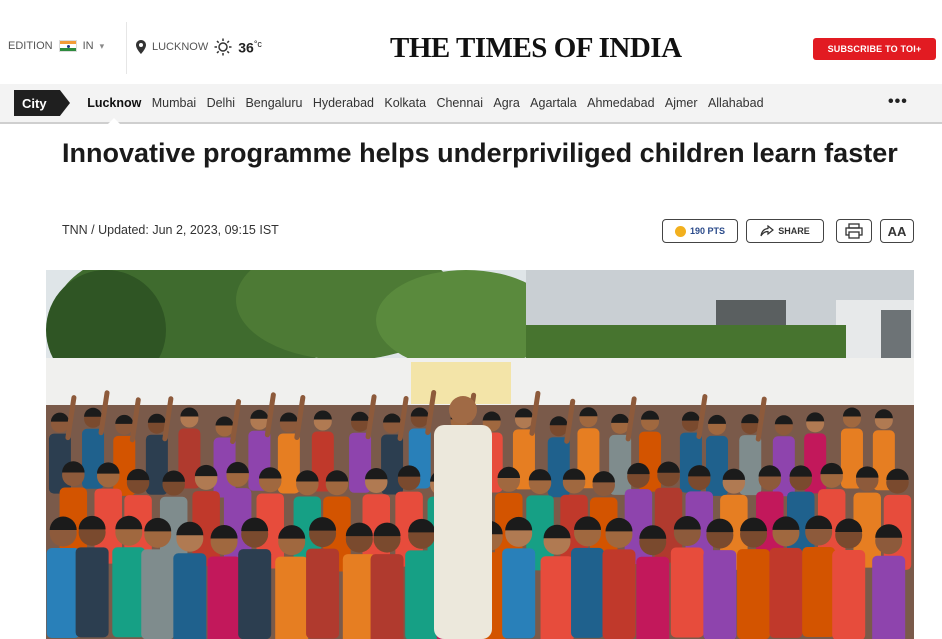 This screenshot has height=639, width=942. I want to click on points-button: 190 PTS, so click(700, 231).